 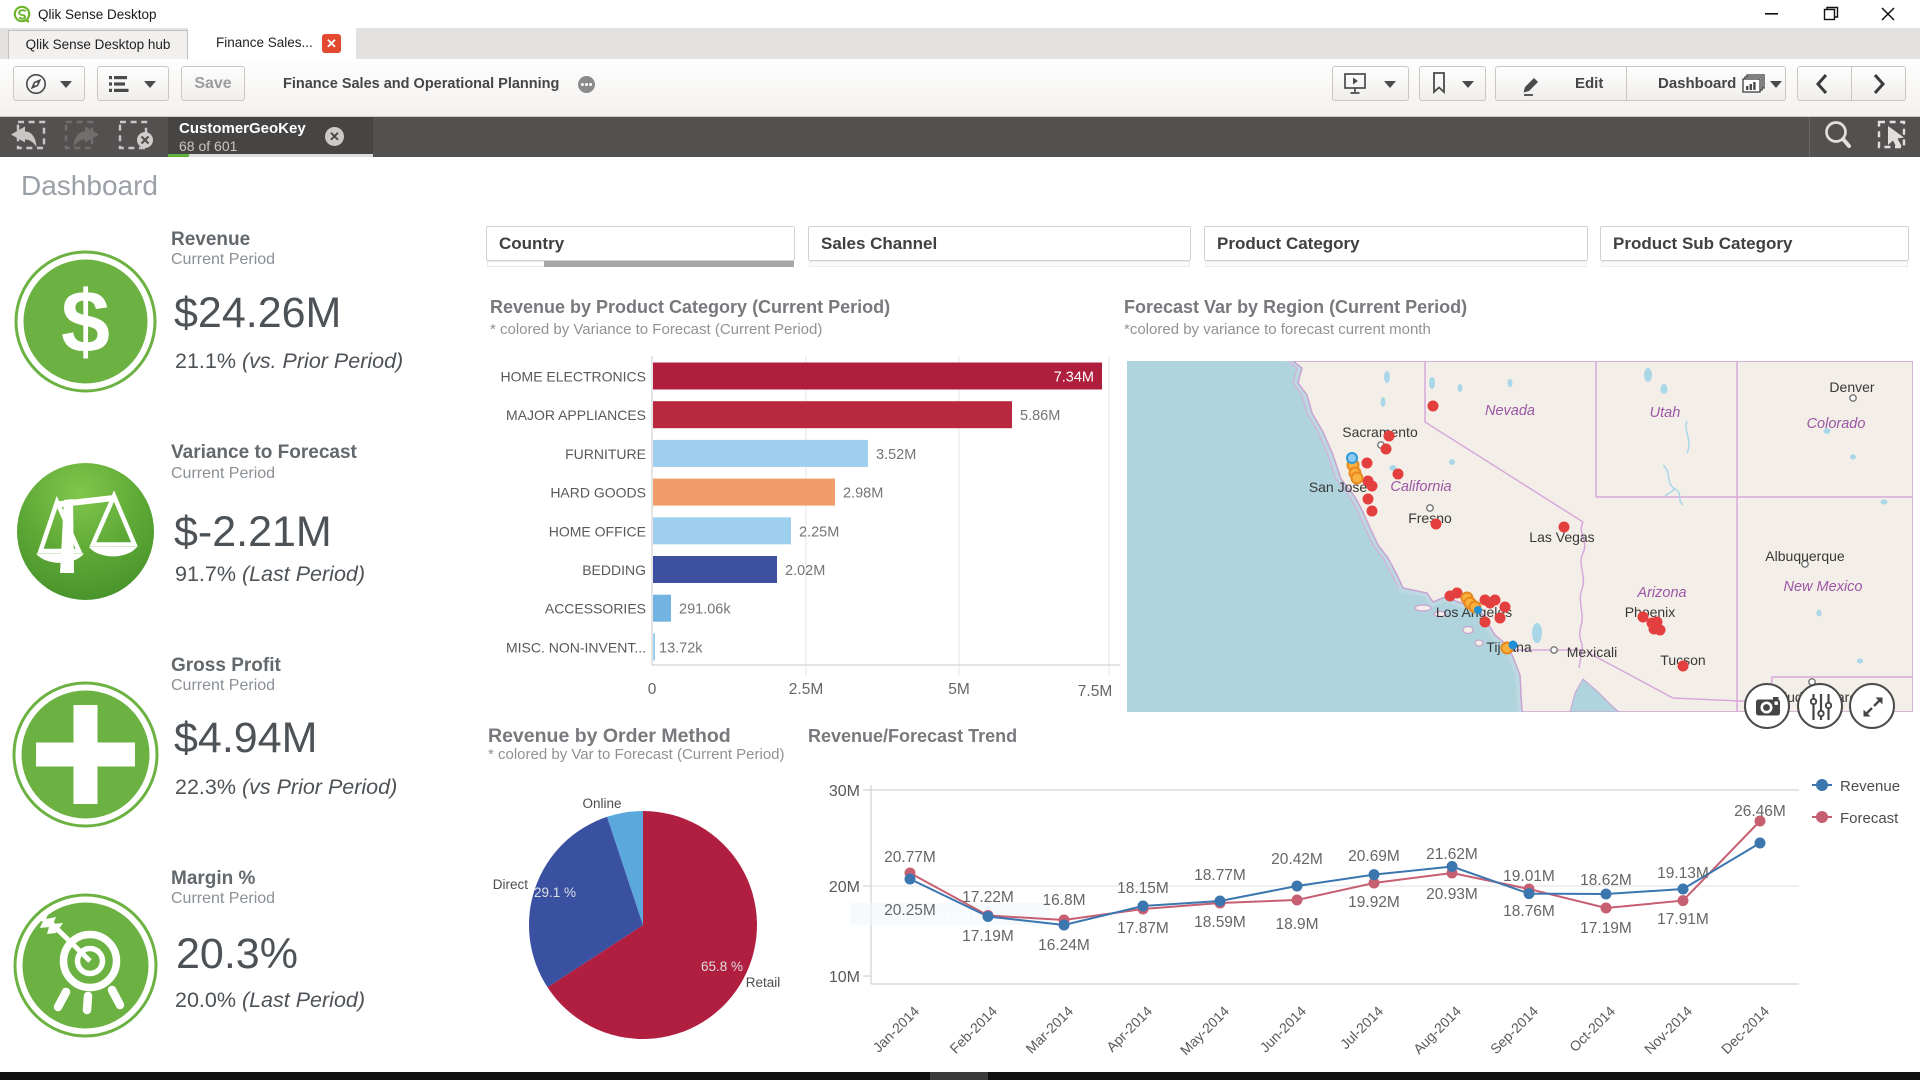 I want to click on svg-text: 16.8M, so click(x=1063, y=900).